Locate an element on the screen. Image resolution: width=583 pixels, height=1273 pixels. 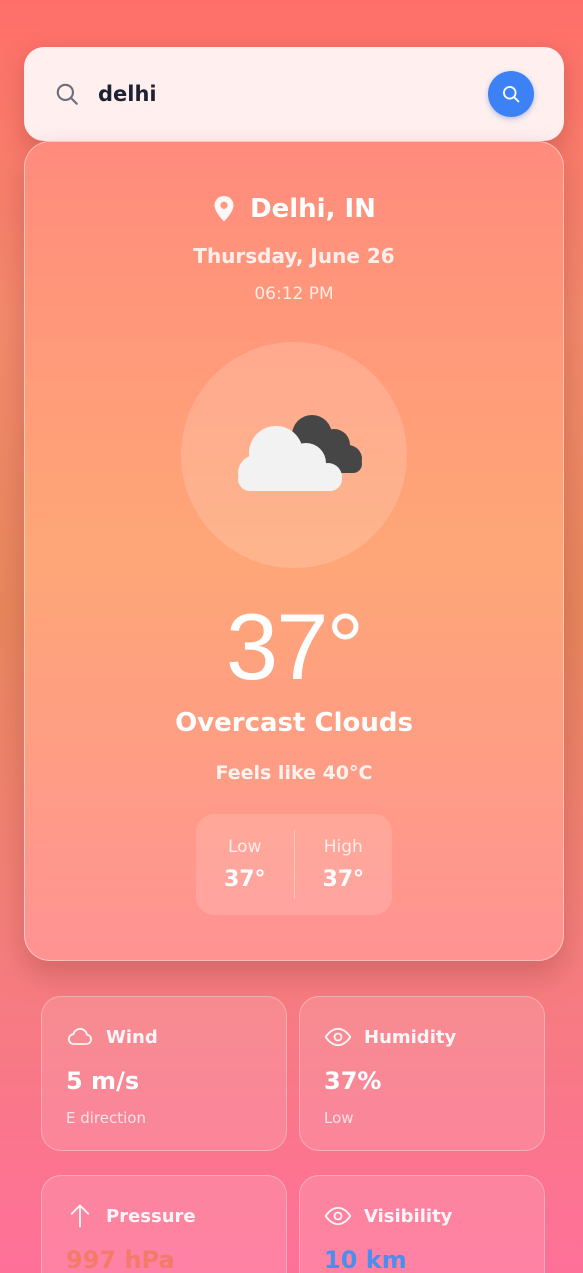
wind-direction: E direction is located at coordinates (106, 1118).